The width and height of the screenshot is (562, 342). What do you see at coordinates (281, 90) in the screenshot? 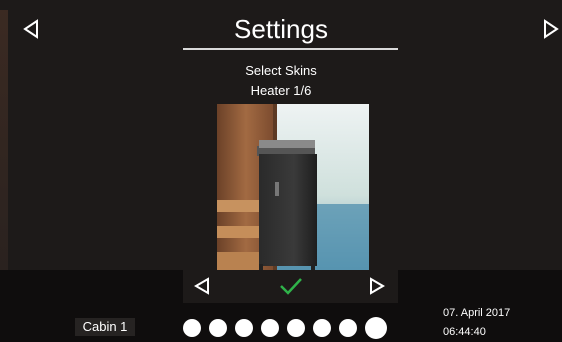
I see `skin-selection-label: Heater 1/6` at bounding box center [281, 90].